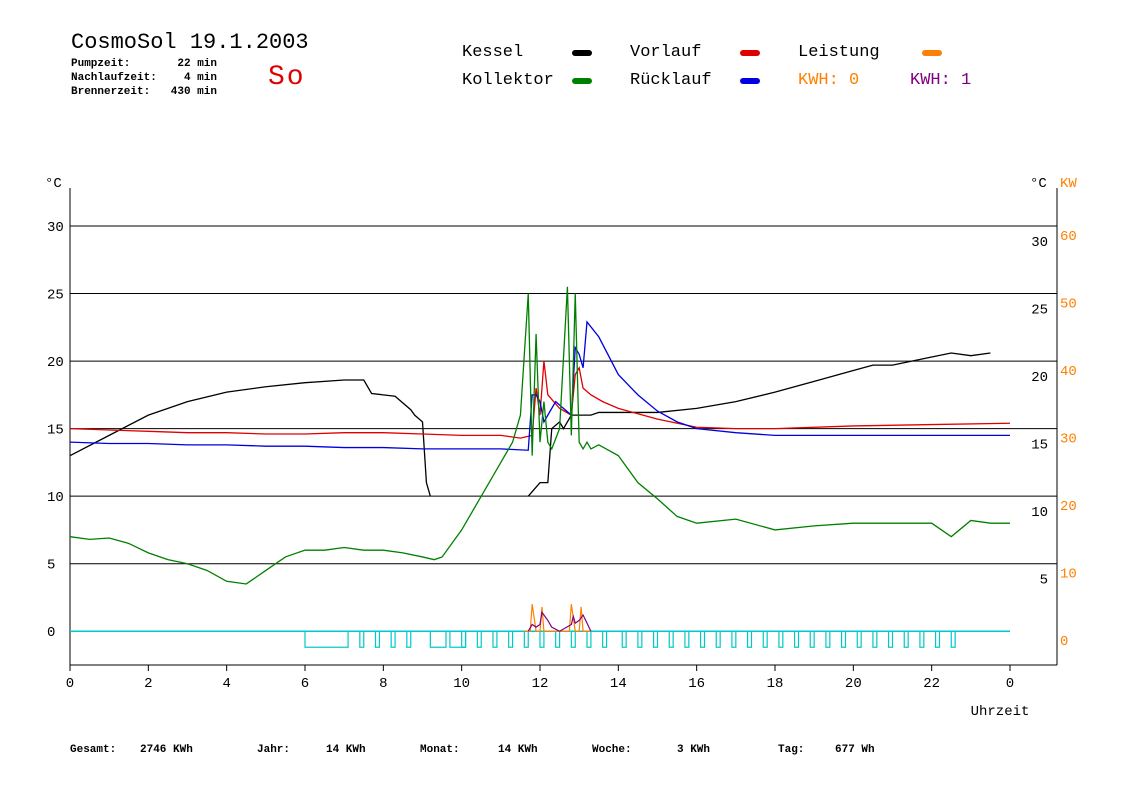 Image resolution: width=1148 pixels, height=812 pixels. What do you see at coordinates (1039, 311) in the screenshot?
I see `y-tick-right-label: 25` at bounding box center [1039, 311].